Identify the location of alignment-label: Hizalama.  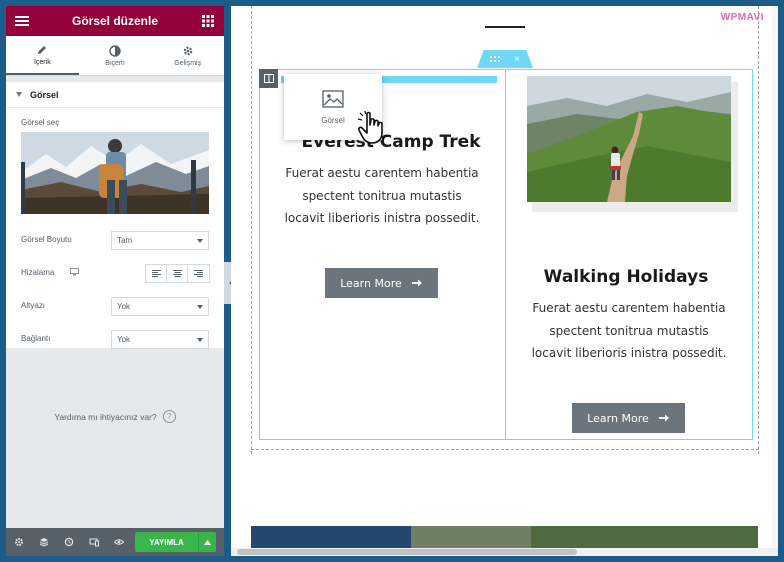
(38, 272).